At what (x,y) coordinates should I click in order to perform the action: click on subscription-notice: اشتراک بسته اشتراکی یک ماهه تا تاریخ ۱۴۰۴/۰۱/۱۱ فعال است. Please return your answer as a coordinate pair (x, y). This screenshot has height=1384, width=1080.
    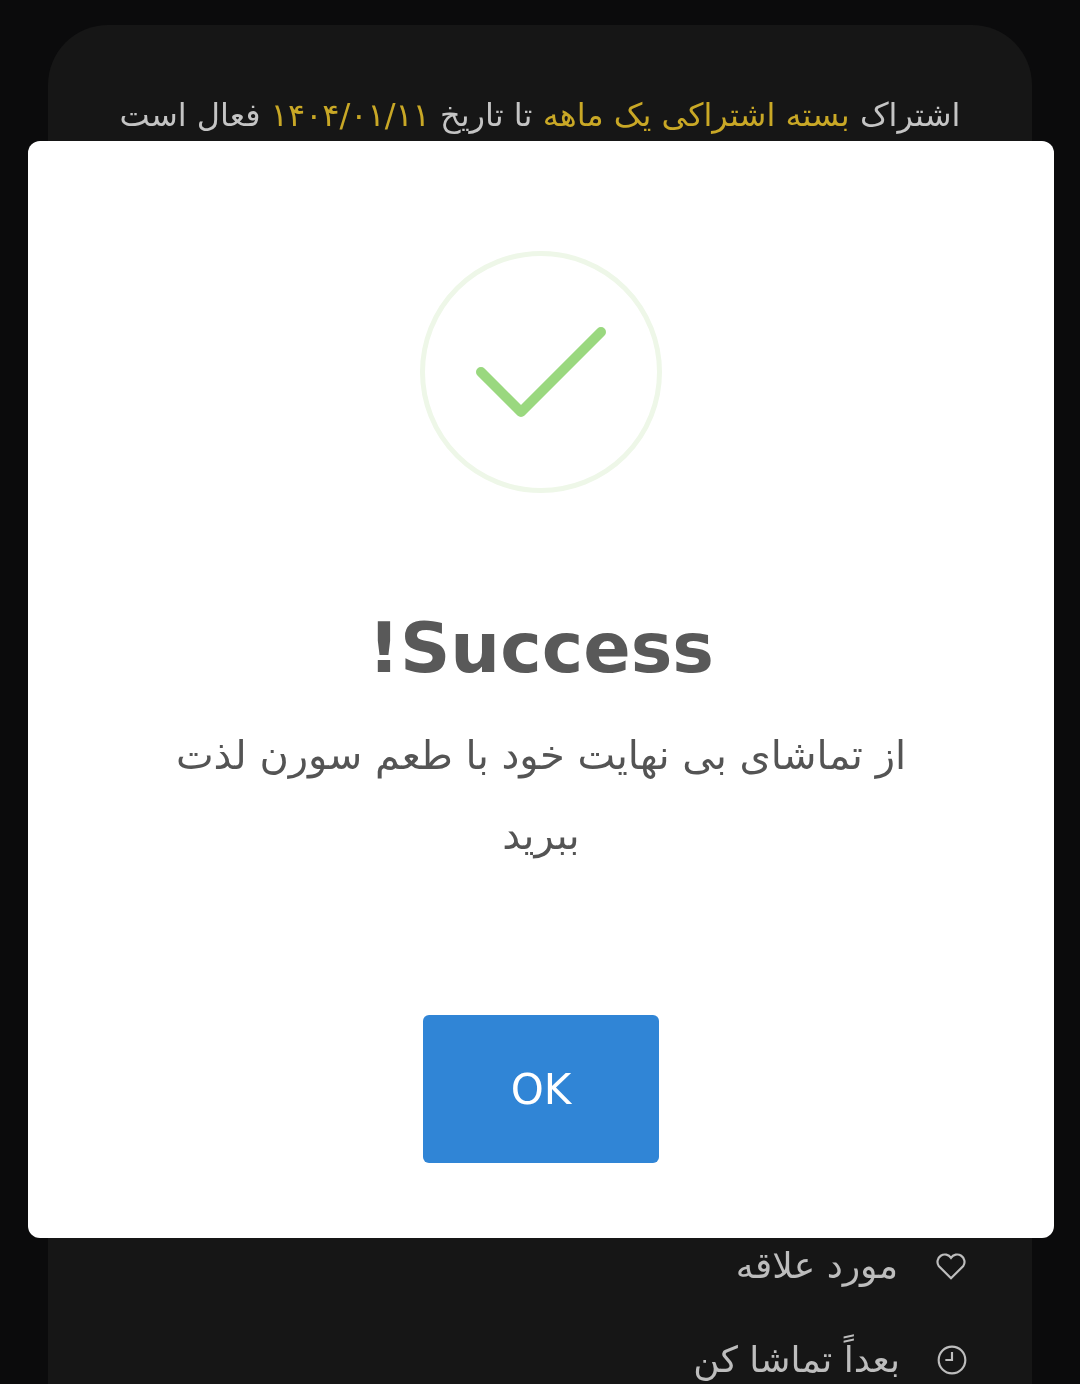
    Looking at the image, I should click on (540, 115).